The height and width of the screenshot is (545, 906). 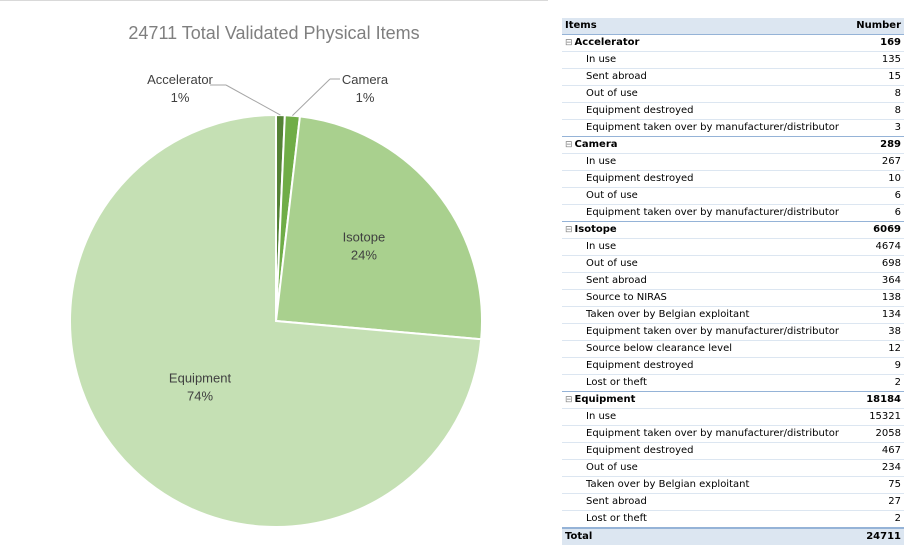 I want to click on row-value: 4674, so click(x=877, y=247).